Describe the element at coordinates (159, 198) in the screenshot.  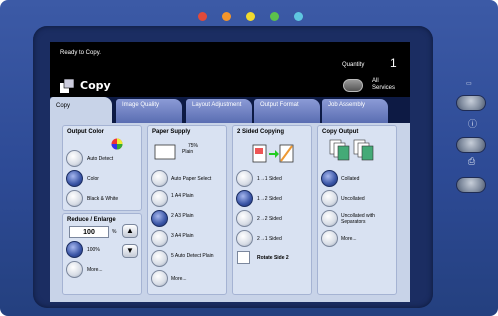
I see `tray-1-radio` at that location.